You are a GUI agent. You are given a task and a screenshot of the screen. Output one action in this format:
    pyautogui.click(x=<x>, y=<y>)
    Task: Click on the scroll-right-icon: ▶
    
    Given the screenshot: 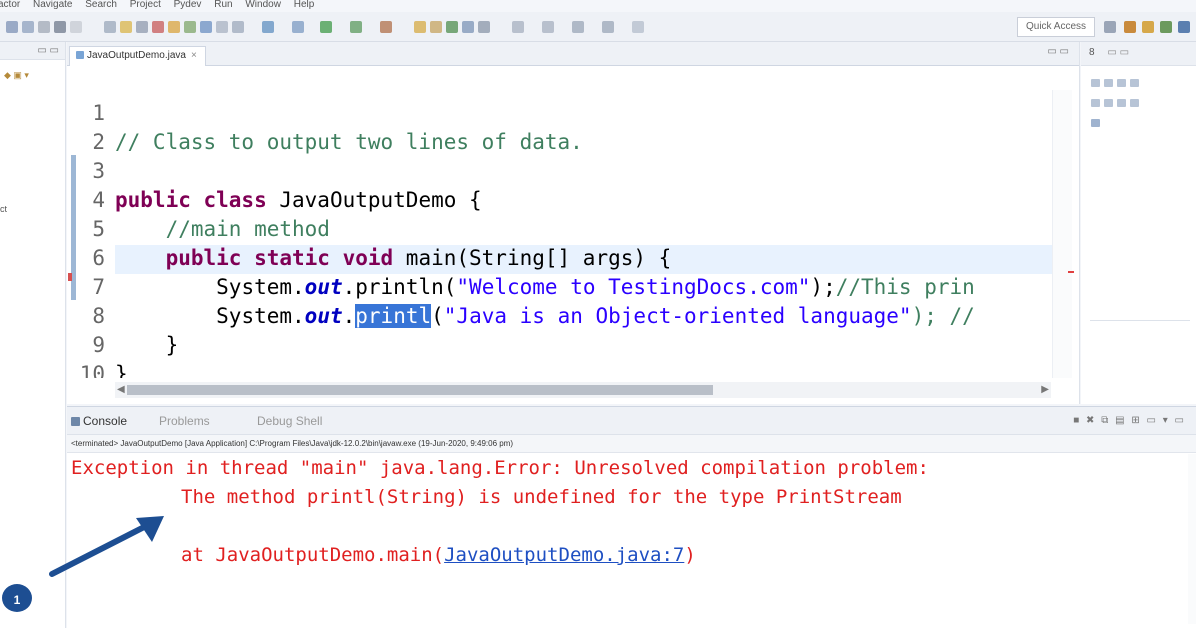 What is the action you would take?
    pyautogui.click(x=1045, y=390)
    